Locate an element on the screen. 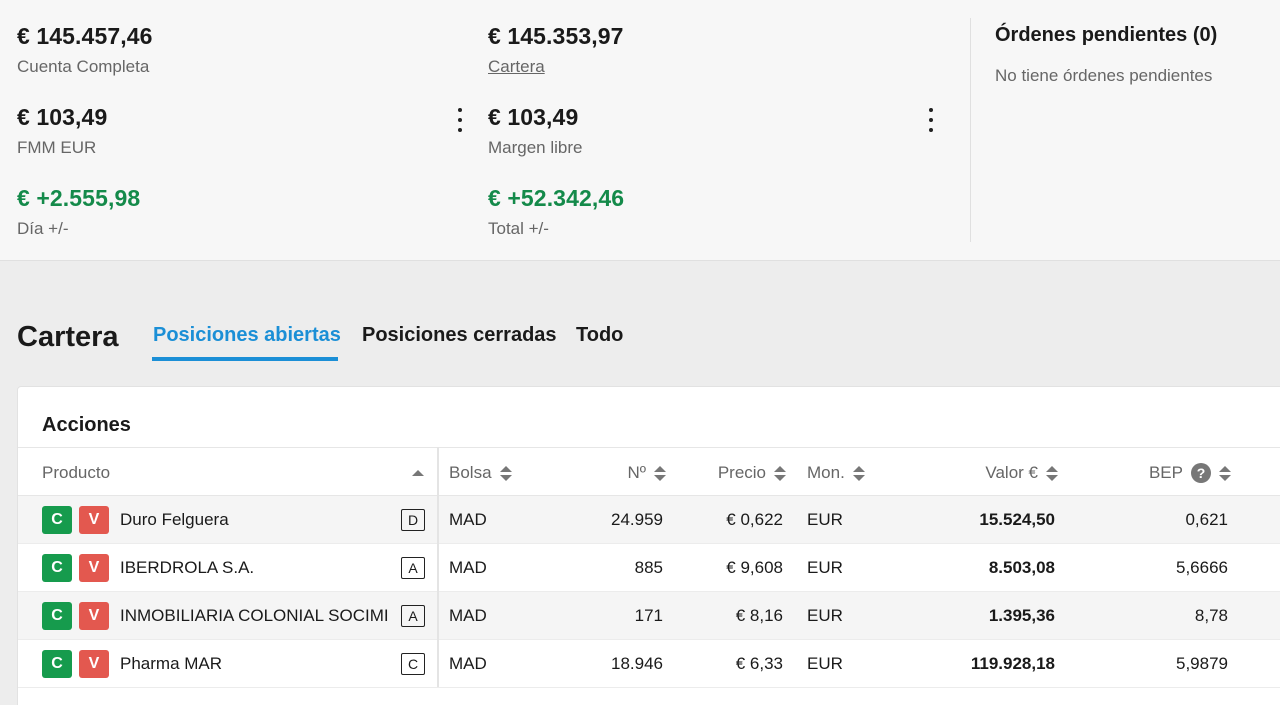 This screenshot has height=705, width=1280. product-name: IBERDROLA S.A. is located at coordinates (187, 568).